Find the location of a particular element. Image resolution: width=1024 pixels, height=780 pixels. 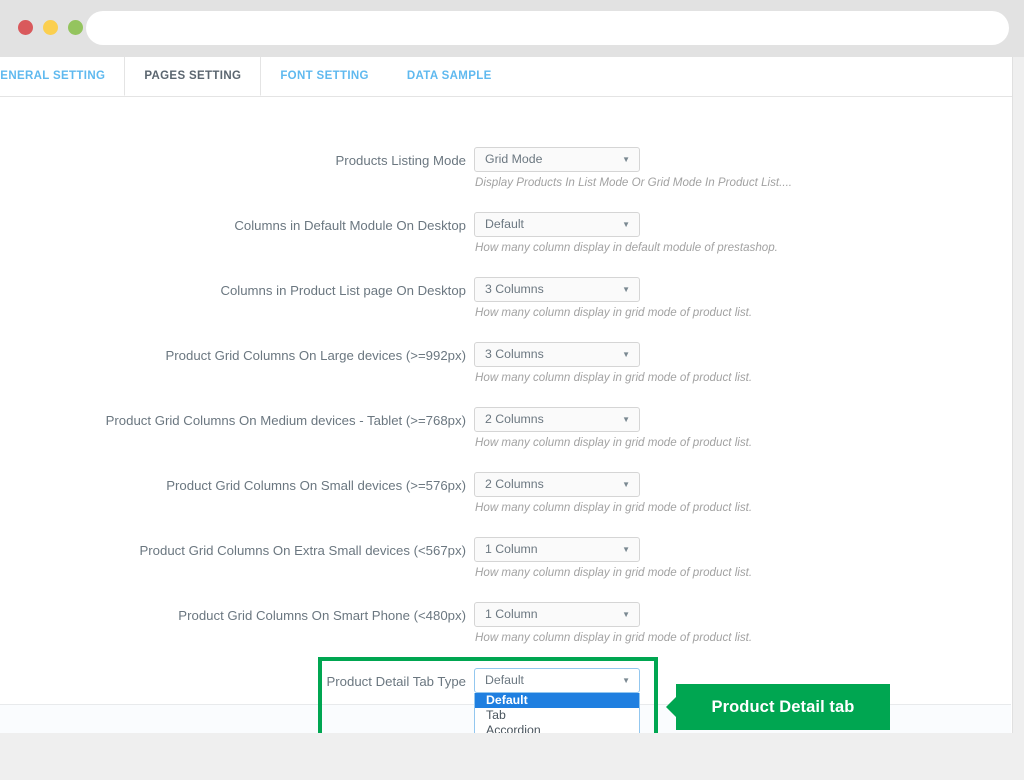

maximize-dot is located at coordinates (75, 27).